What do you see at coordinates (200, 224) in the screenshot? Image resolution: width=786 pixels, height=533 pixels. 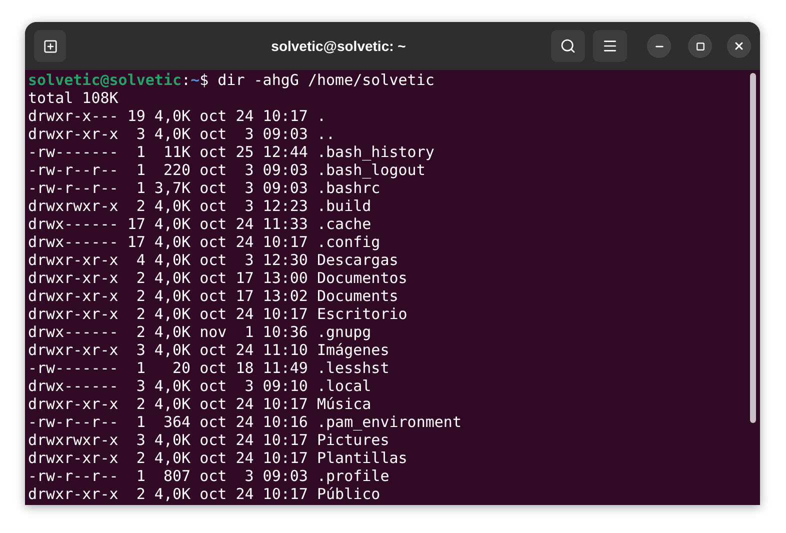 I see `output-line: drwx------ 17 4,0K oct 24 11:33 .cache` at bounding box center [200, 224].